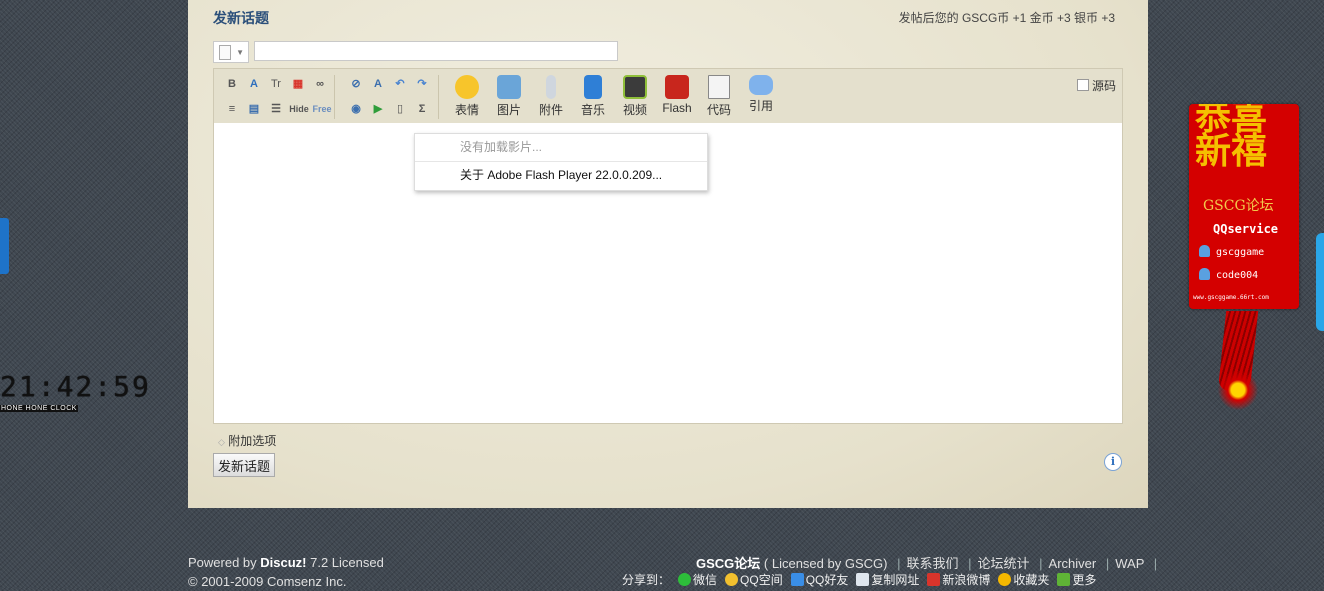  I want to click on star-icon, so click(1005, 579).